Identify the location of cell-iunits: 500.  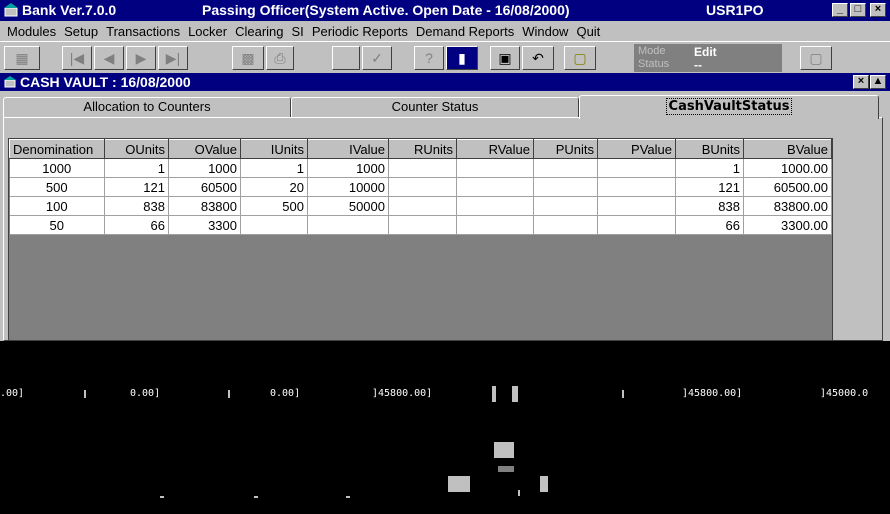
(274, 206).